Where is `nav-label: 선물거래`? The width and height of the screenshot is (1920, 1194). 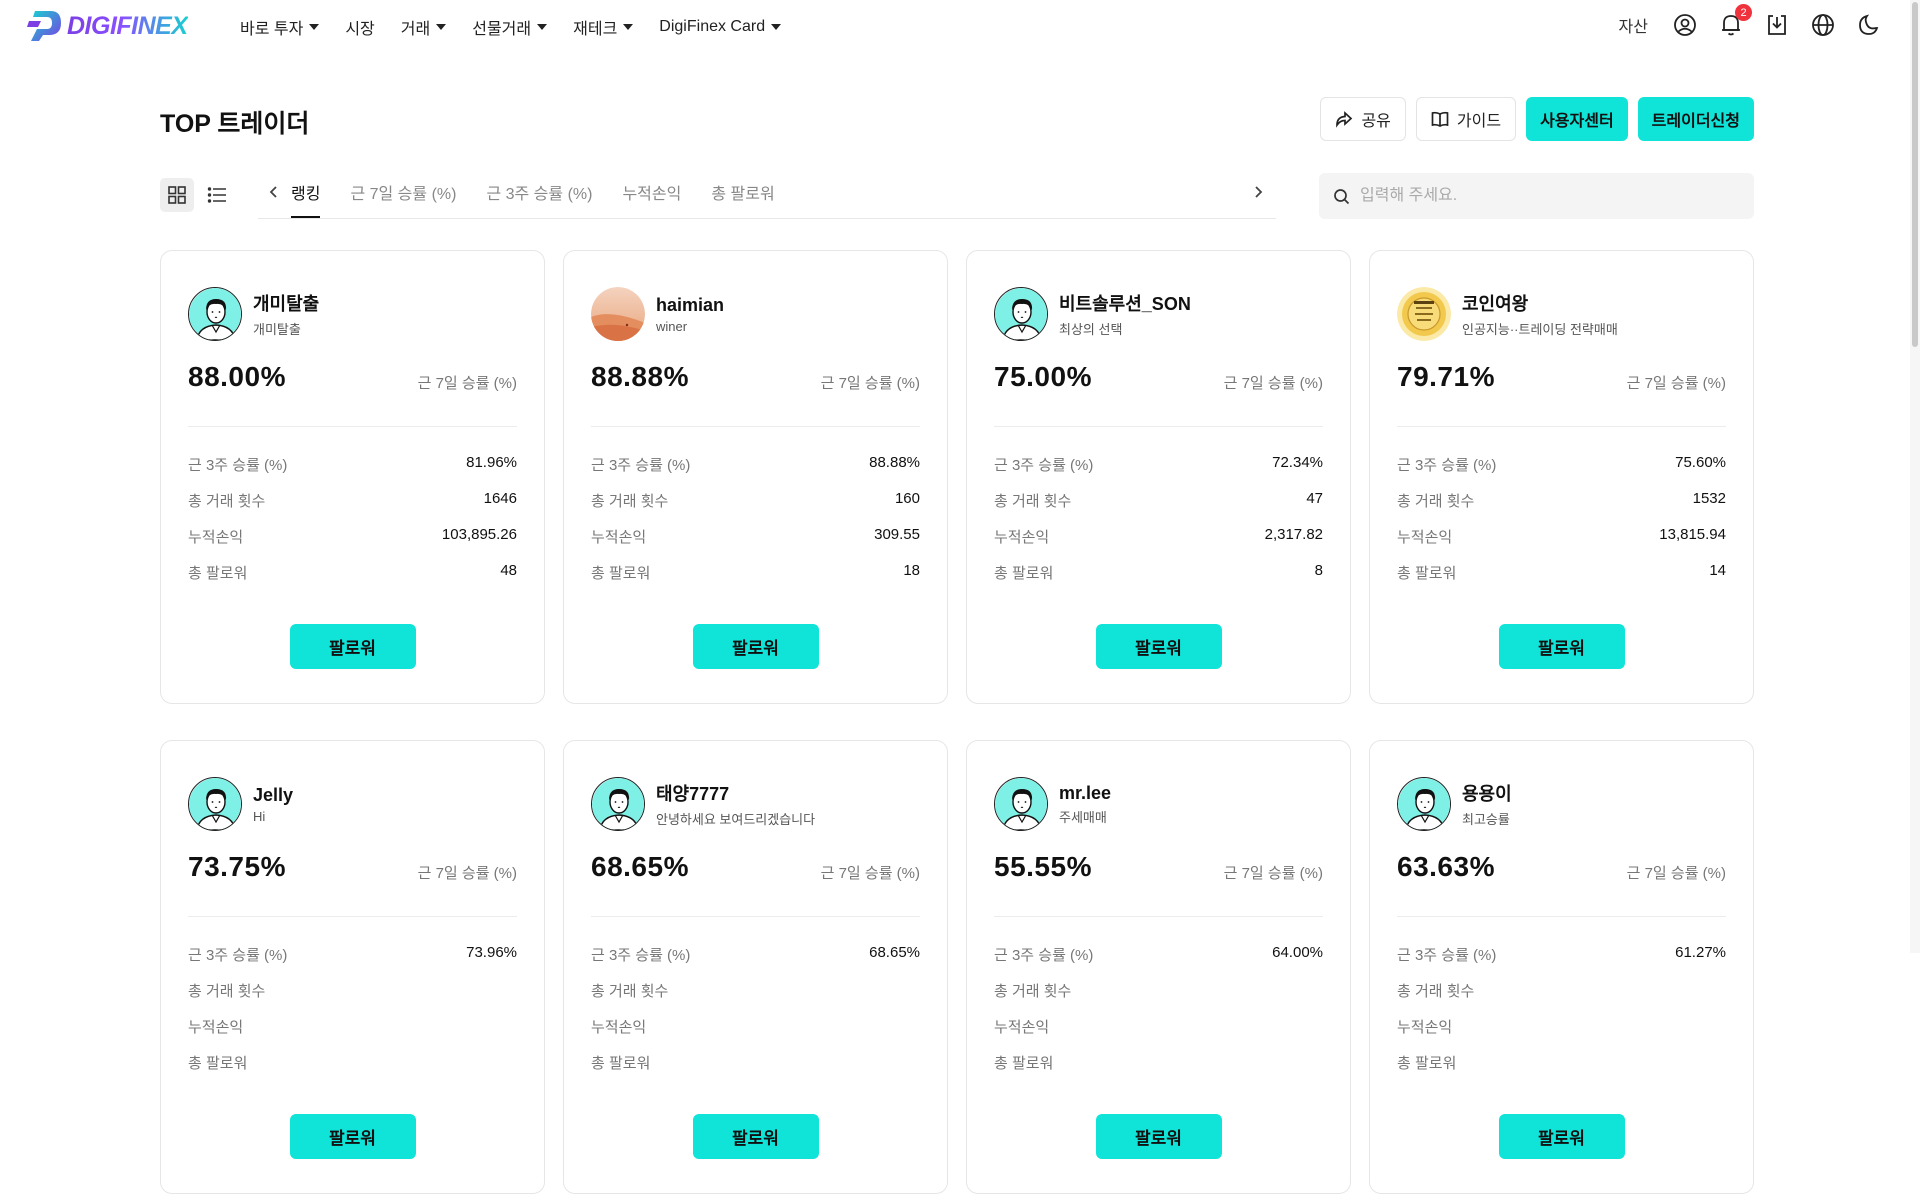 nav-label: 선물거래 is located at coordinates (502, 29).